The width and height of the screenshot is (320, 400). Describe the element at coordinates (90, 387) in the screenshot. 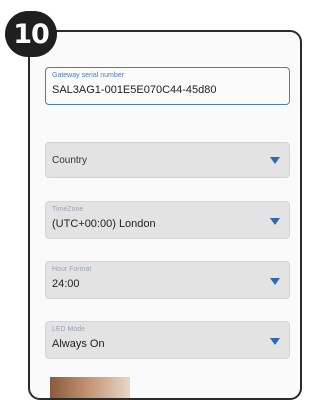

I see `photo-thumbnail` at that location.